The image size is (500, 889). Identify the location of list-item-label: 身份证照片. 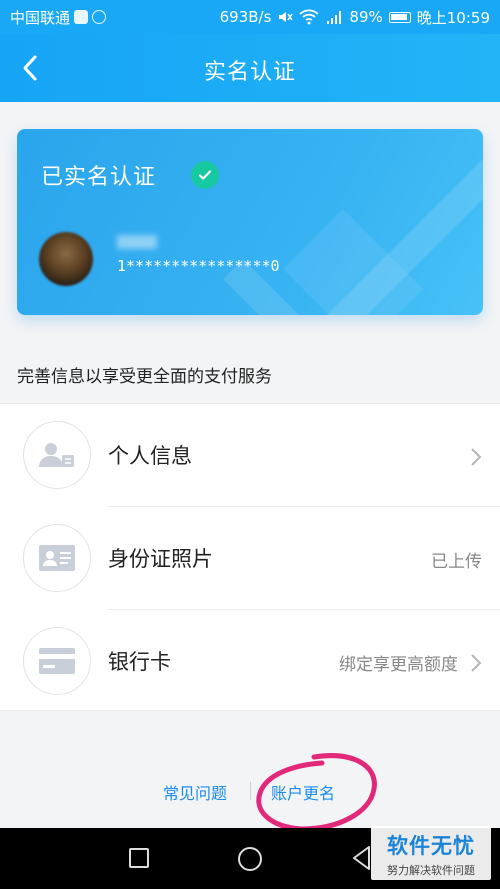
(160, 559).